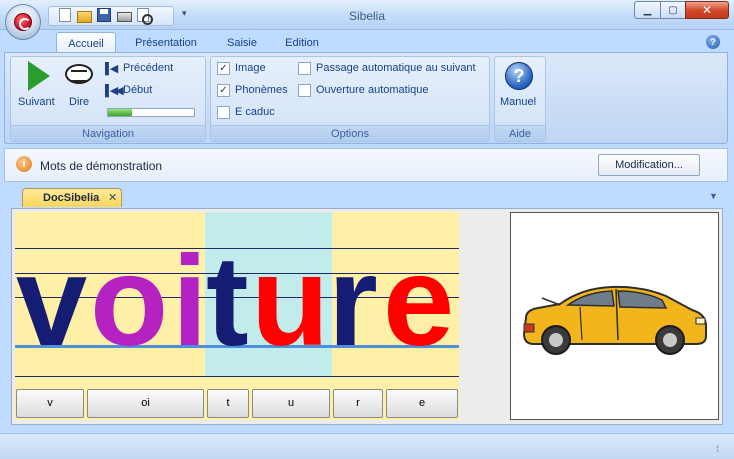  I want to click on minimize-button: ▁, so click(647, 10).